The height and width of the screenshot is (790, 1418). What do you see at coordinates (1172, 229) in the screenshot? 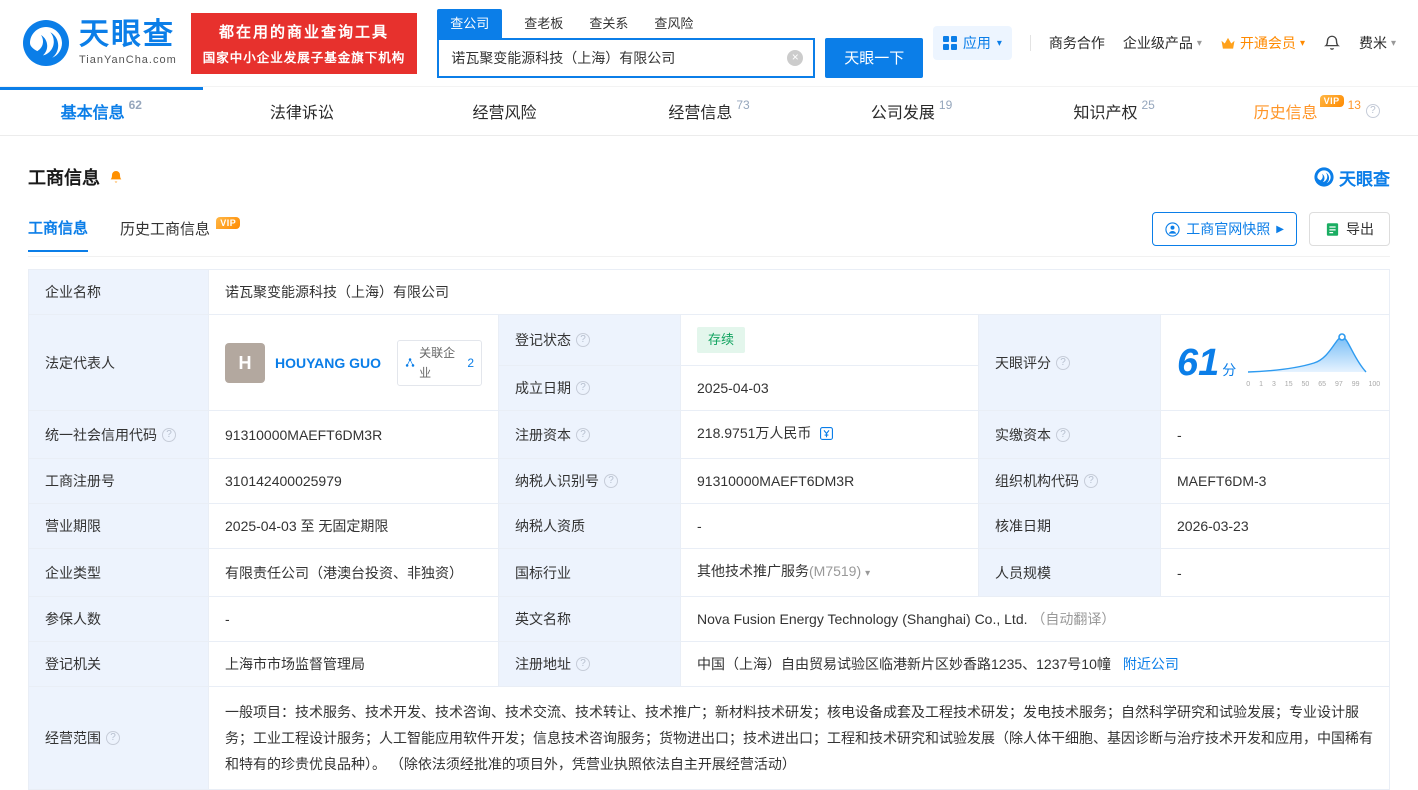
I see `snapshot-icon` at bounding box center [1172, 229].